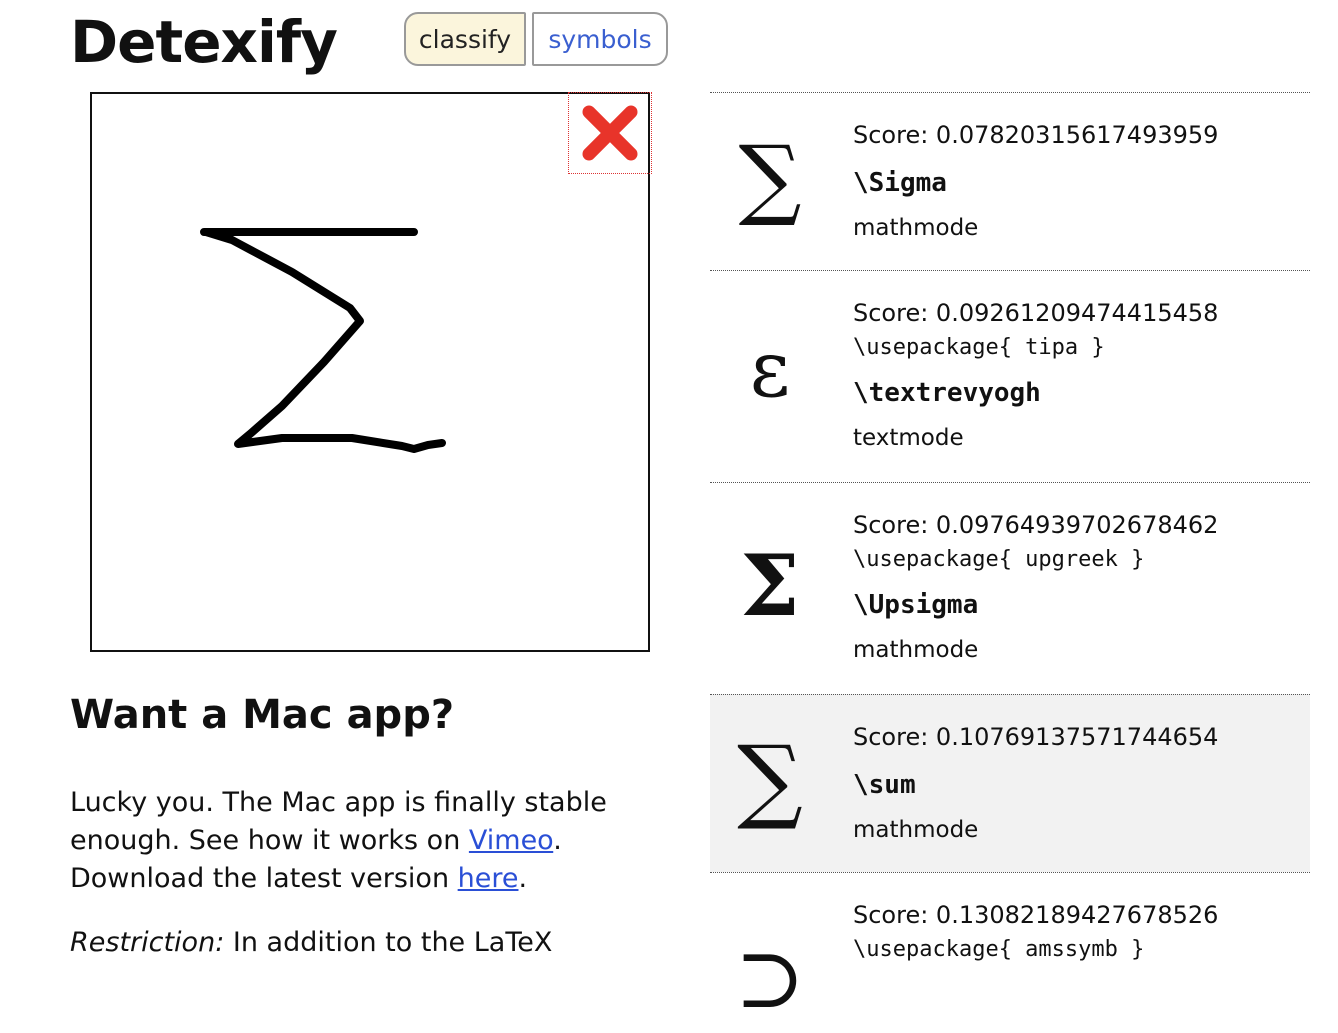 Image resolution: width=1338 pixels, height=1033 pixels. Describe the element at coordinates (1036, 737) in the screenshot. I see `result-score: Score: 0.10769137571744654` at that location.